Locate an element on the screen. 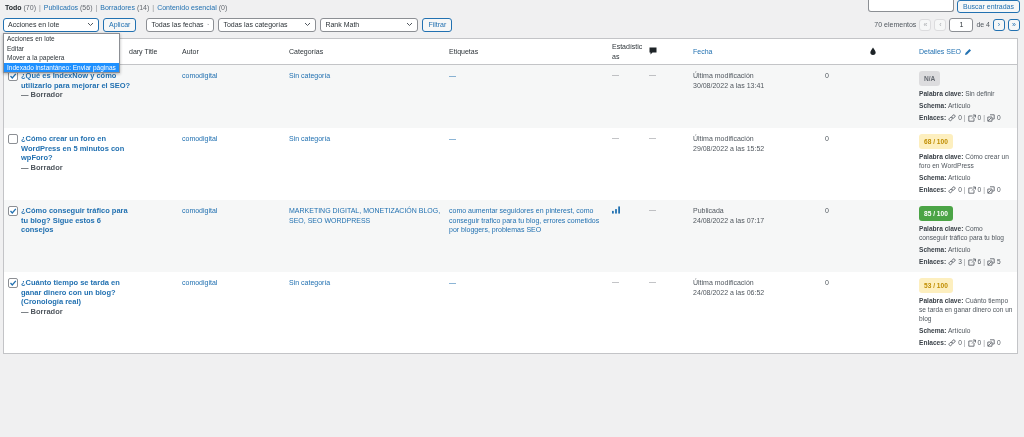  bar-chart-icon is located at coordinates (616, 210).